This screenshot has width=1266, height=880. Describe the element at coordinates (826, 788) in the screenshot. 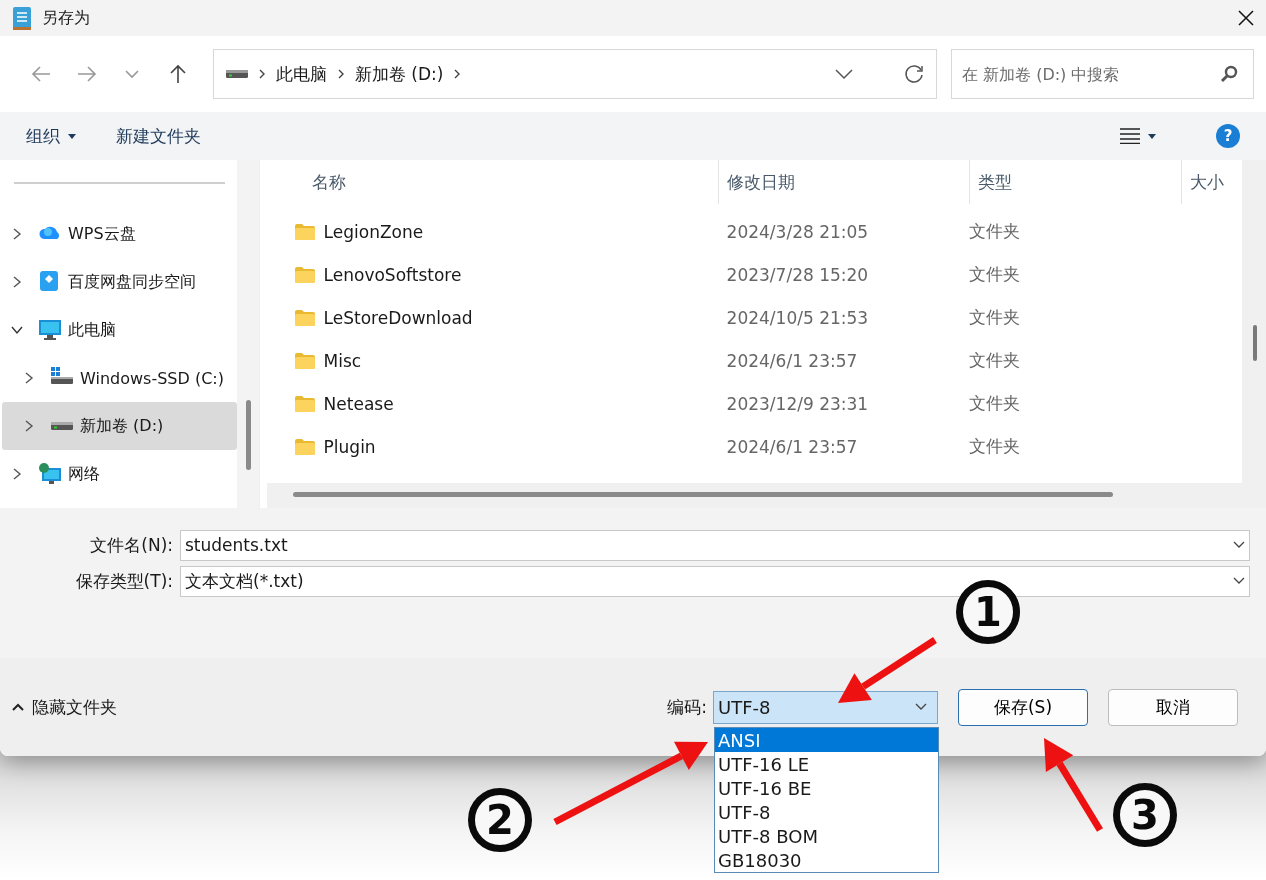

I see `dropdown-option: UTF-16 BE` at that location.